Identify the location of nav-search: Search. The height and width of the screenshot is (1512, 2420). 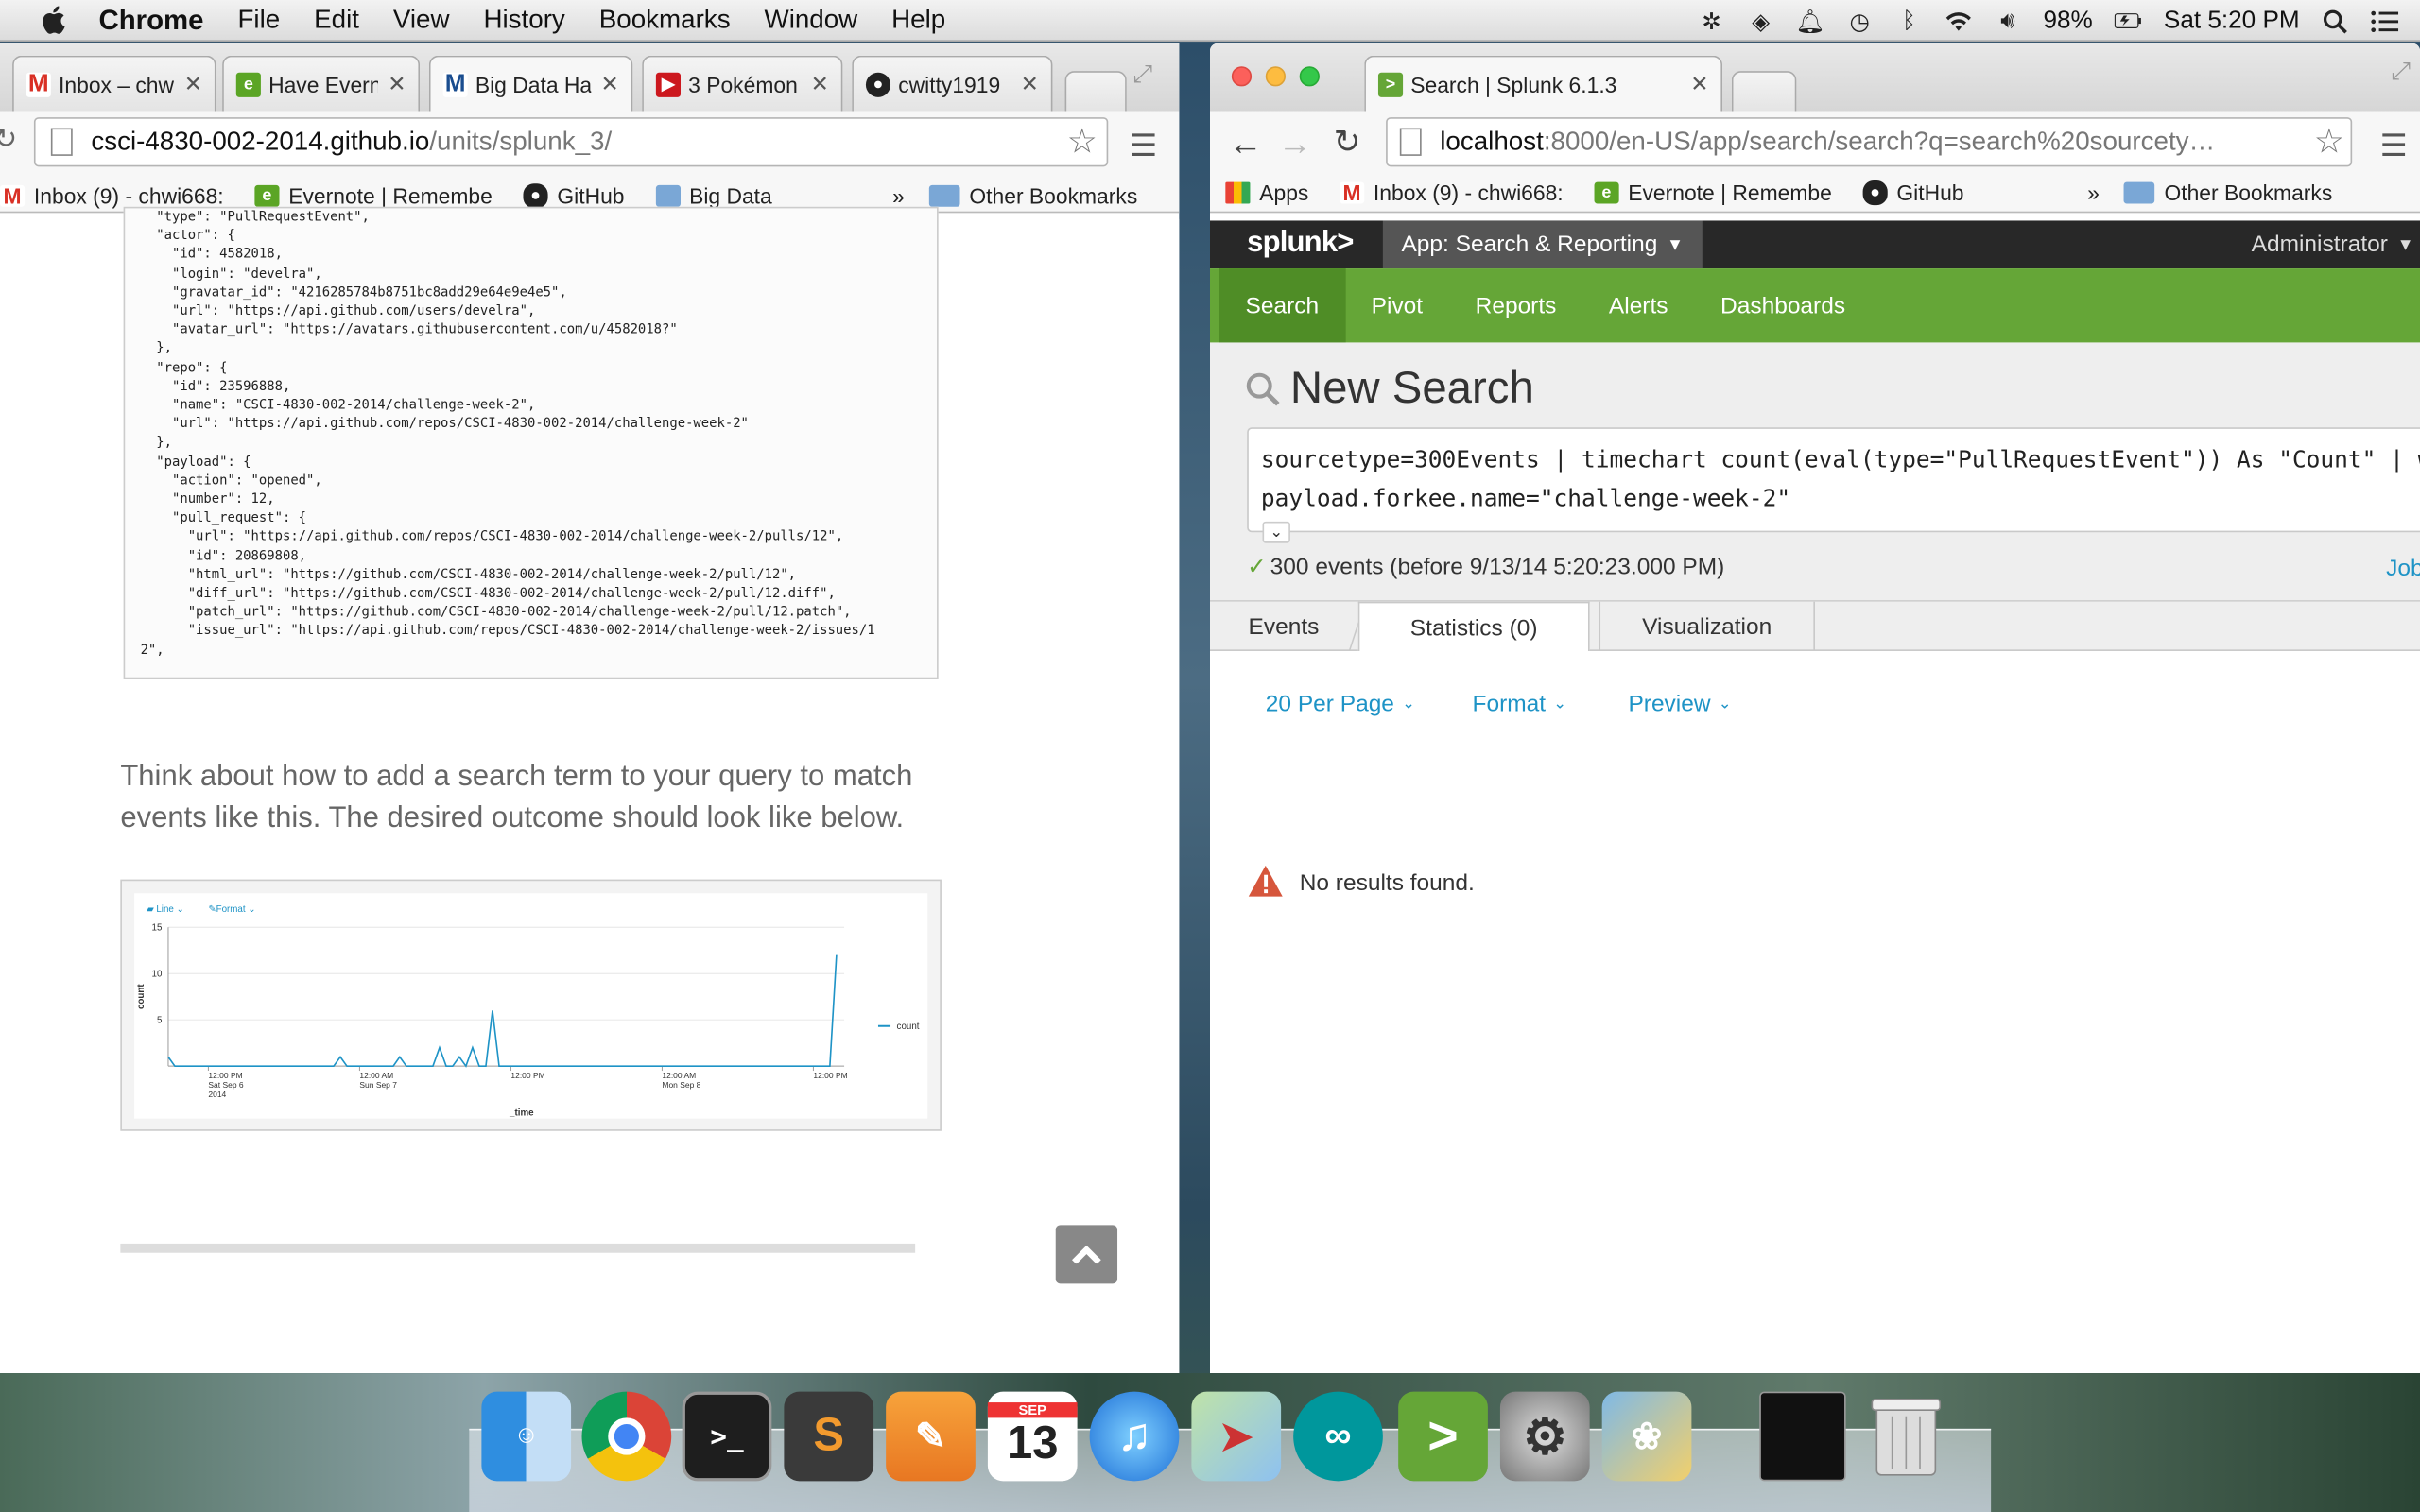
(1282, 305).